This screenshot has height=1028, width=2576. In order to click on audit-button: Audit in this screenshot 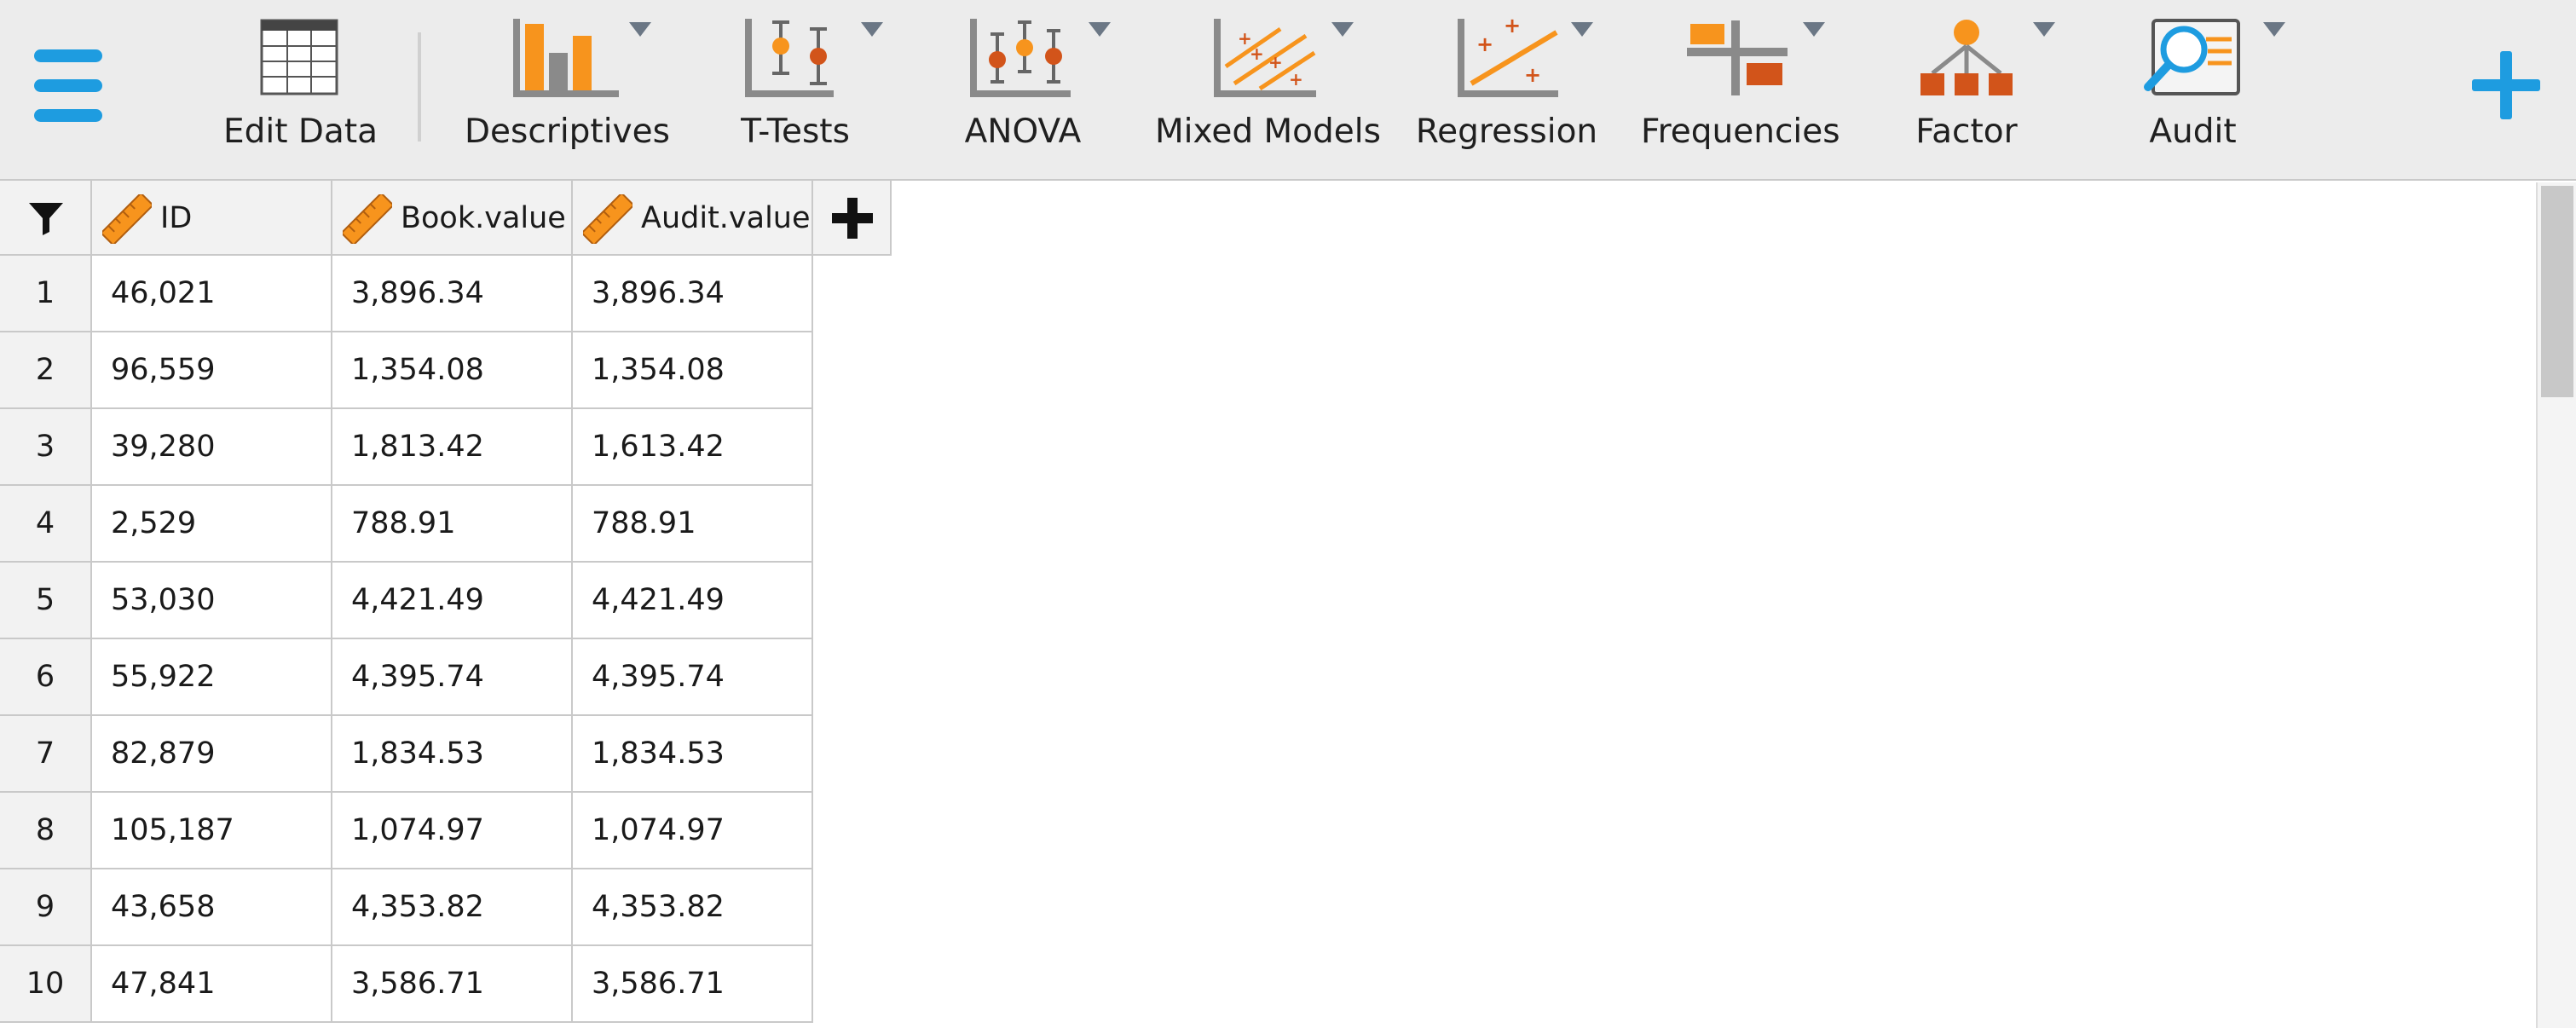, I will do `click(2204, 90)`.